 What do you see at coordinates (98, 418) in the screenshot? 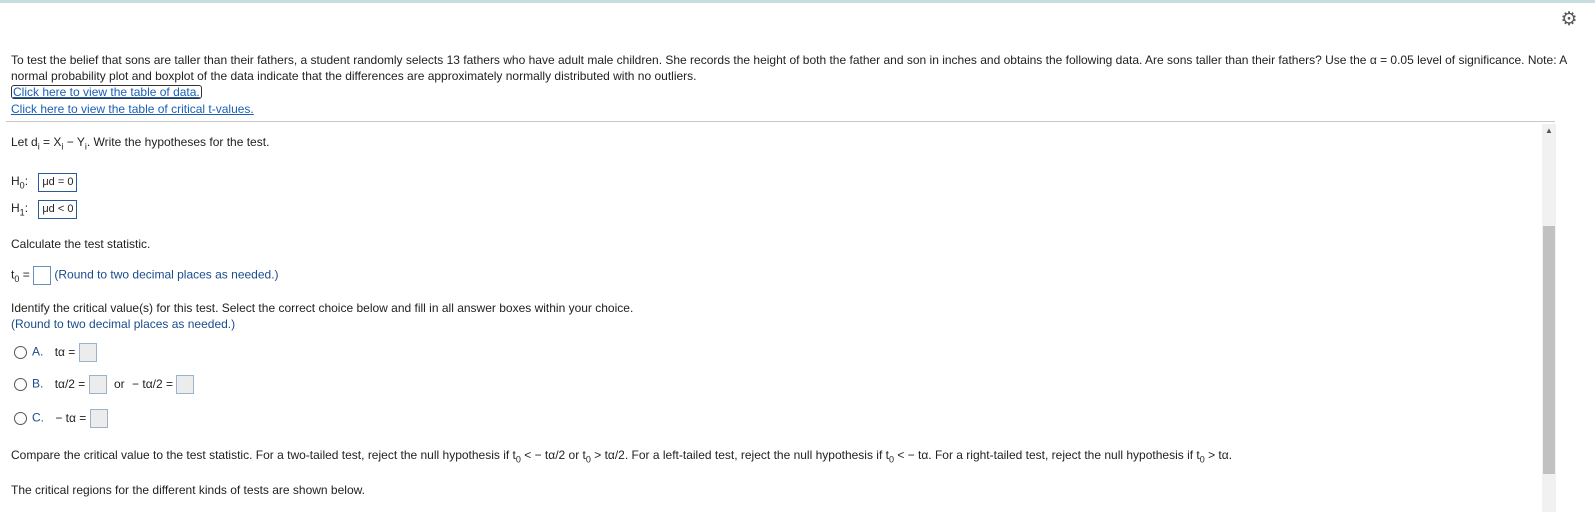
I see `choice-c-input` at bounding box center [98, 418].